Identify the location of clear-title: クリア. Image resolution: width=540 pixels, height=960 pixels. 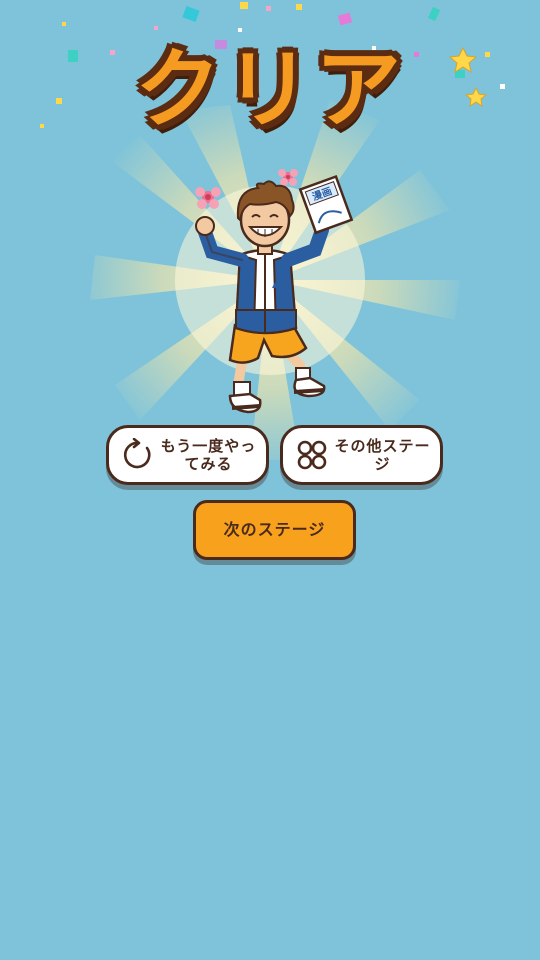
(270, 90).